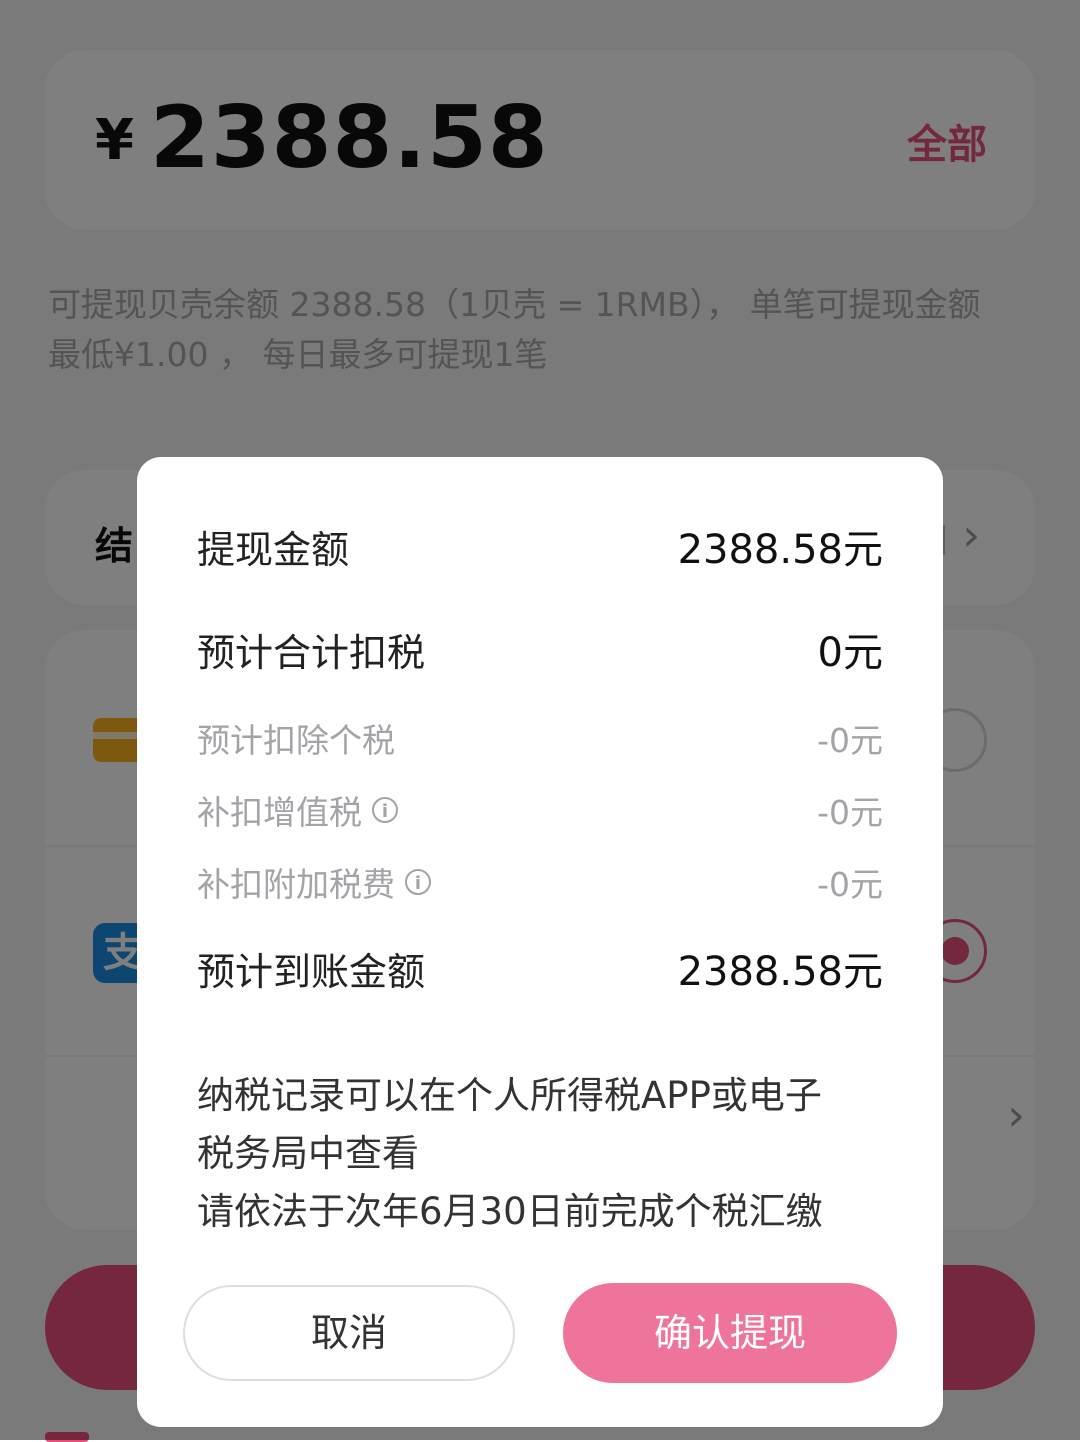 The height and width of the screenshot is (1442, 1080). I want to click on notice-line-1: 纳税记录可以在个人所得税APP或电子, so click(509, 1095).